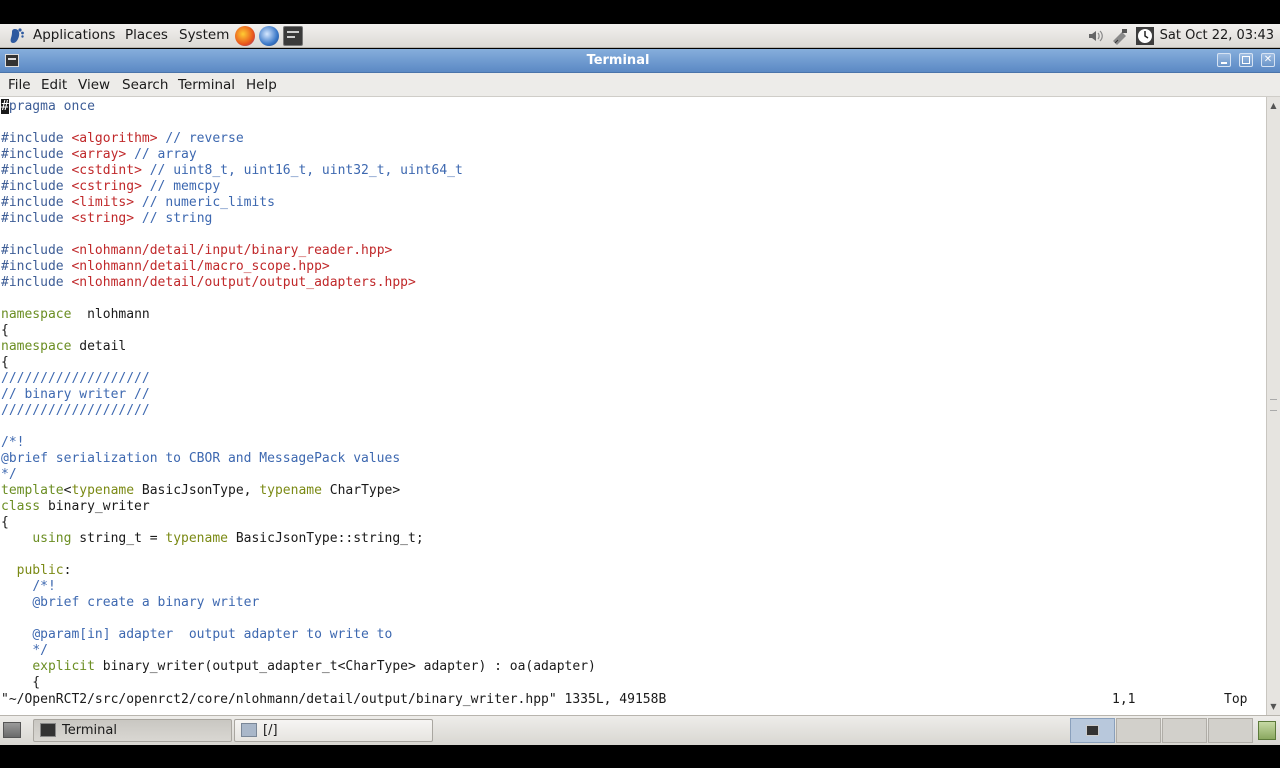  I want to click on terminal-launcher-icon, so click(293, 36).